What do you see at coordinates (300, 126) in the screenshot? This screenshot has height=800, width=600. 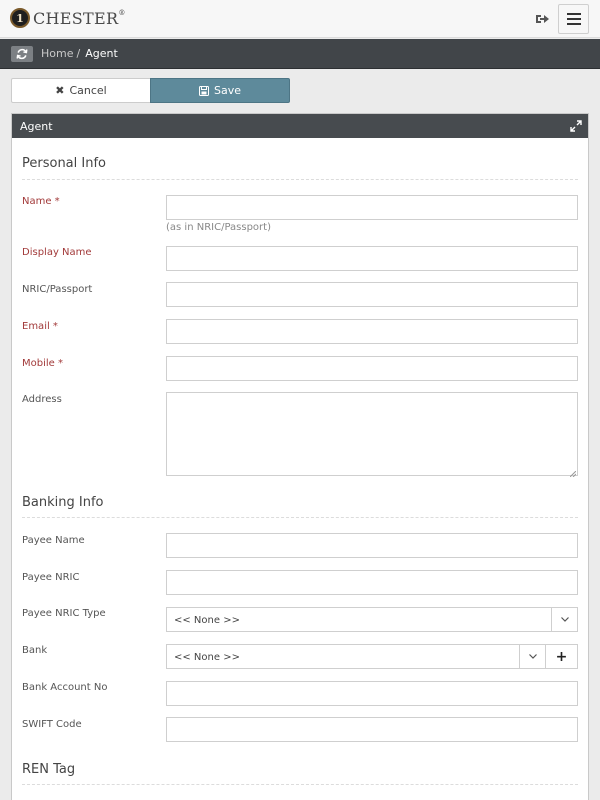 I see `panel-header: Agent` at bounding box center [300, 126].